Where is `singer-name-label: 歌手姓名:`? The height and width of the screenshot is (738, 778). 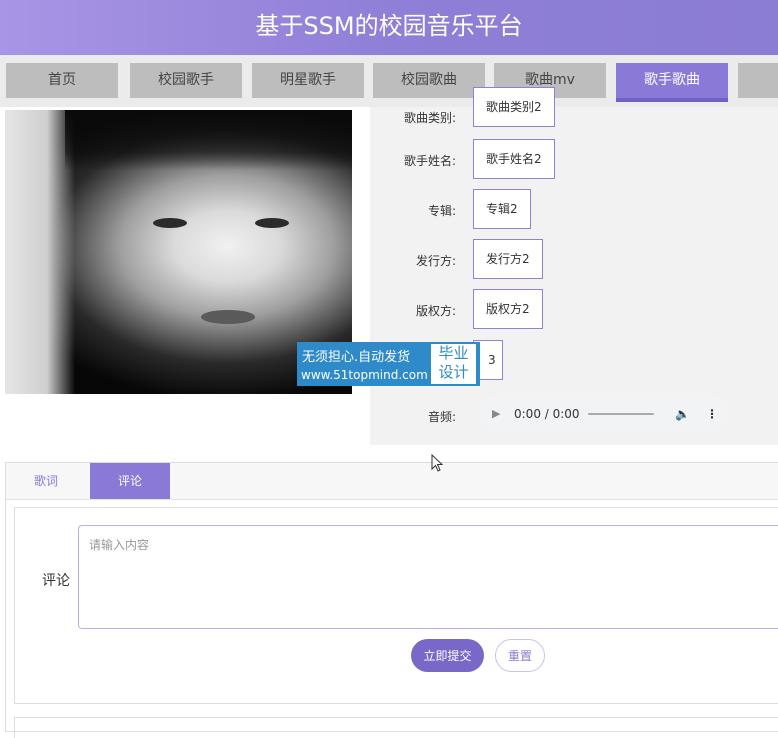
singer-name-label: 歌手姓名: is located at coordinates (429, 161).